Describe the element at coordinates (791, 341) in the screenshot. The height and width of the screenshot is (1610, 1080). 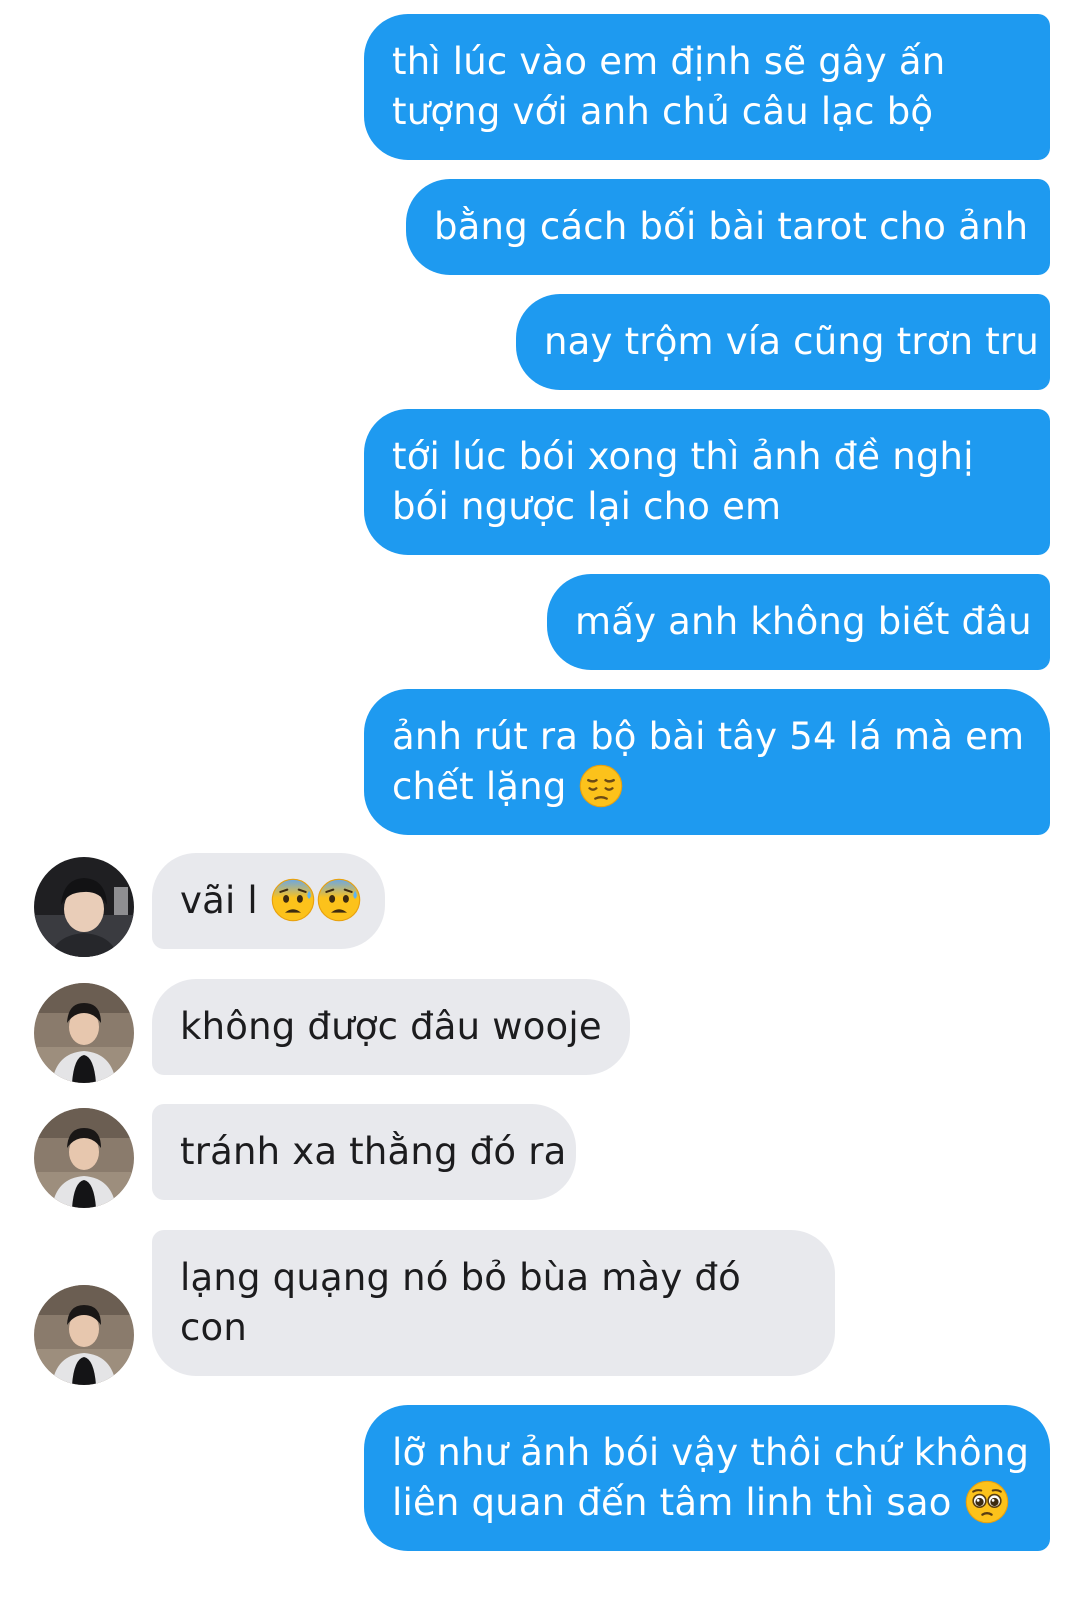
I see `message-text-line: nay trộm vía cũng trơn tru` at that location.